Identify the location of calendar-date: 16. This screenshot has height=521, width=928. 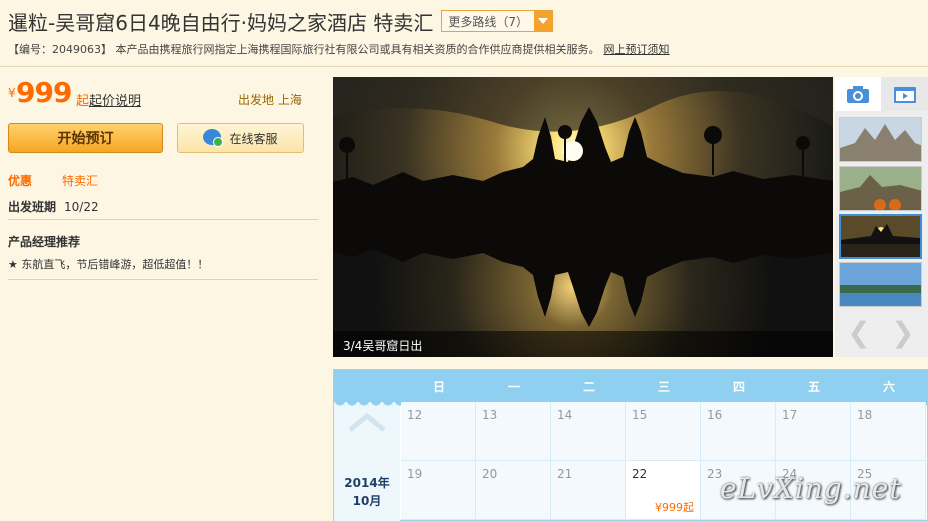
(715, 415).